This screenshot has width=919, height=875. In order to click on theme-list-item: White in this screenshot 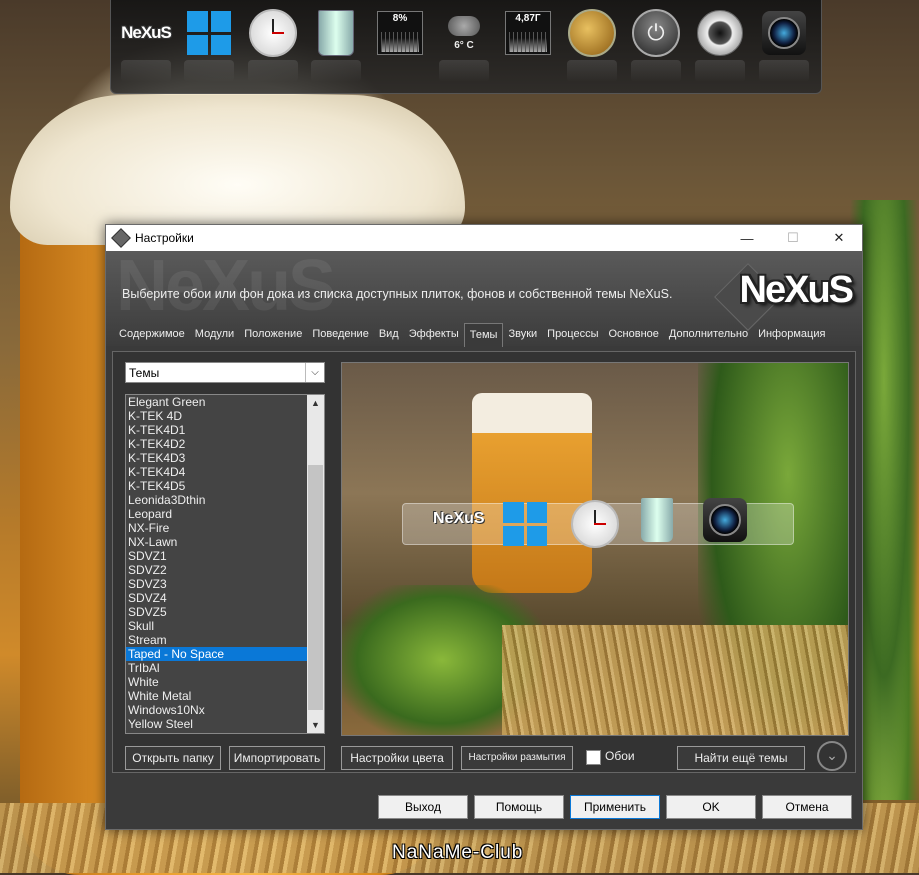, I will do `click(216, 682)`.